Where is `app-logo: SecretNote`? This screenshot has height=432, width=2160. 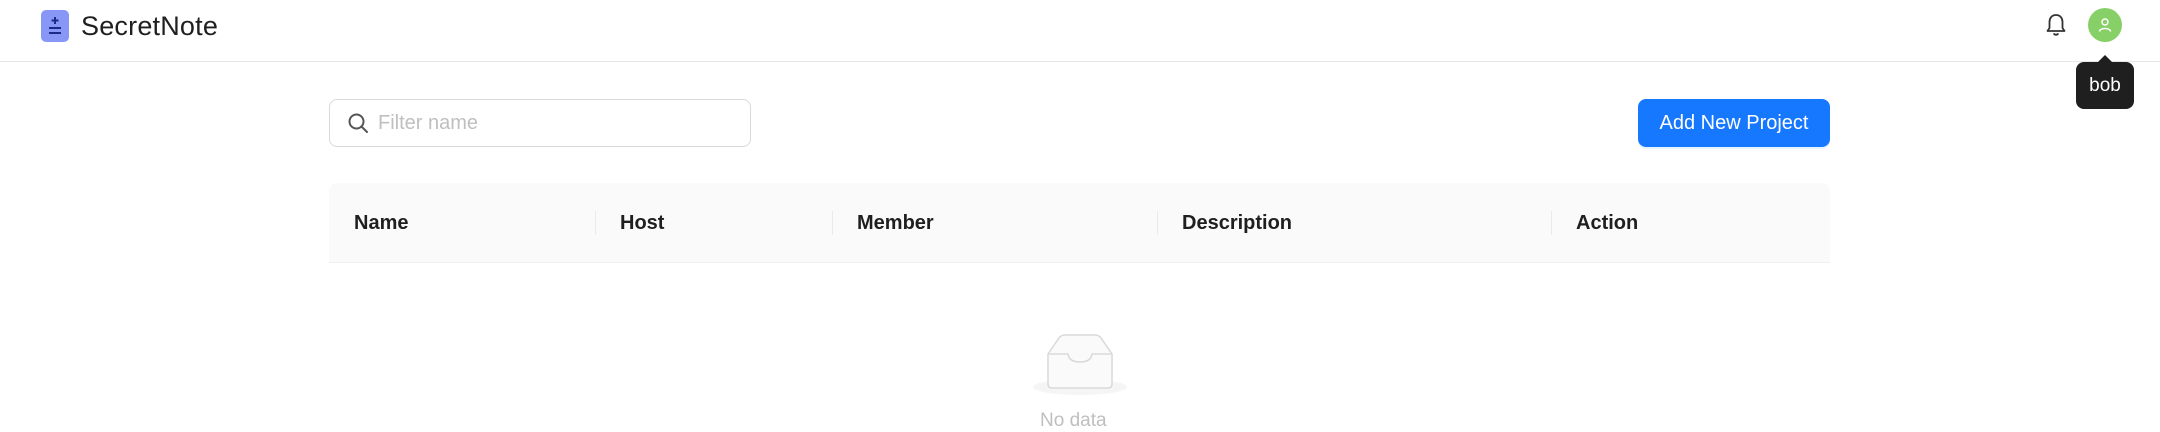 app-logo: SecretNote is located at coordinates (129, 26).